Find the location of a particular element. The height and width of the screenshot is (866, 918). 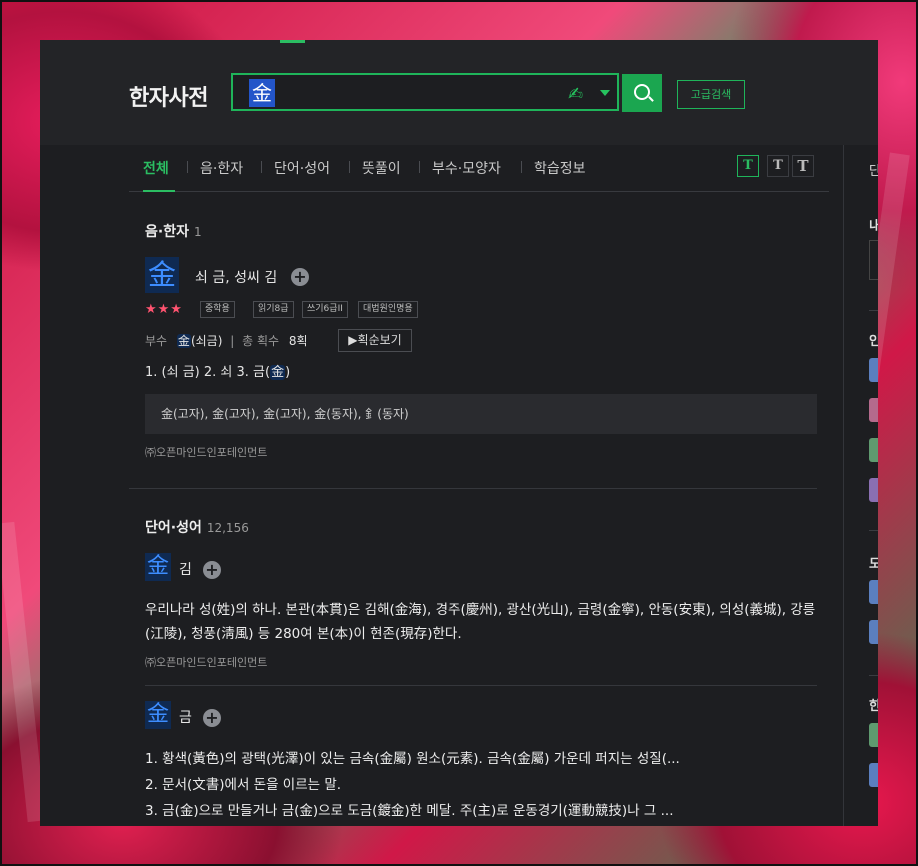

section-title: 단어·성어 is located at coordinates (173, 528).